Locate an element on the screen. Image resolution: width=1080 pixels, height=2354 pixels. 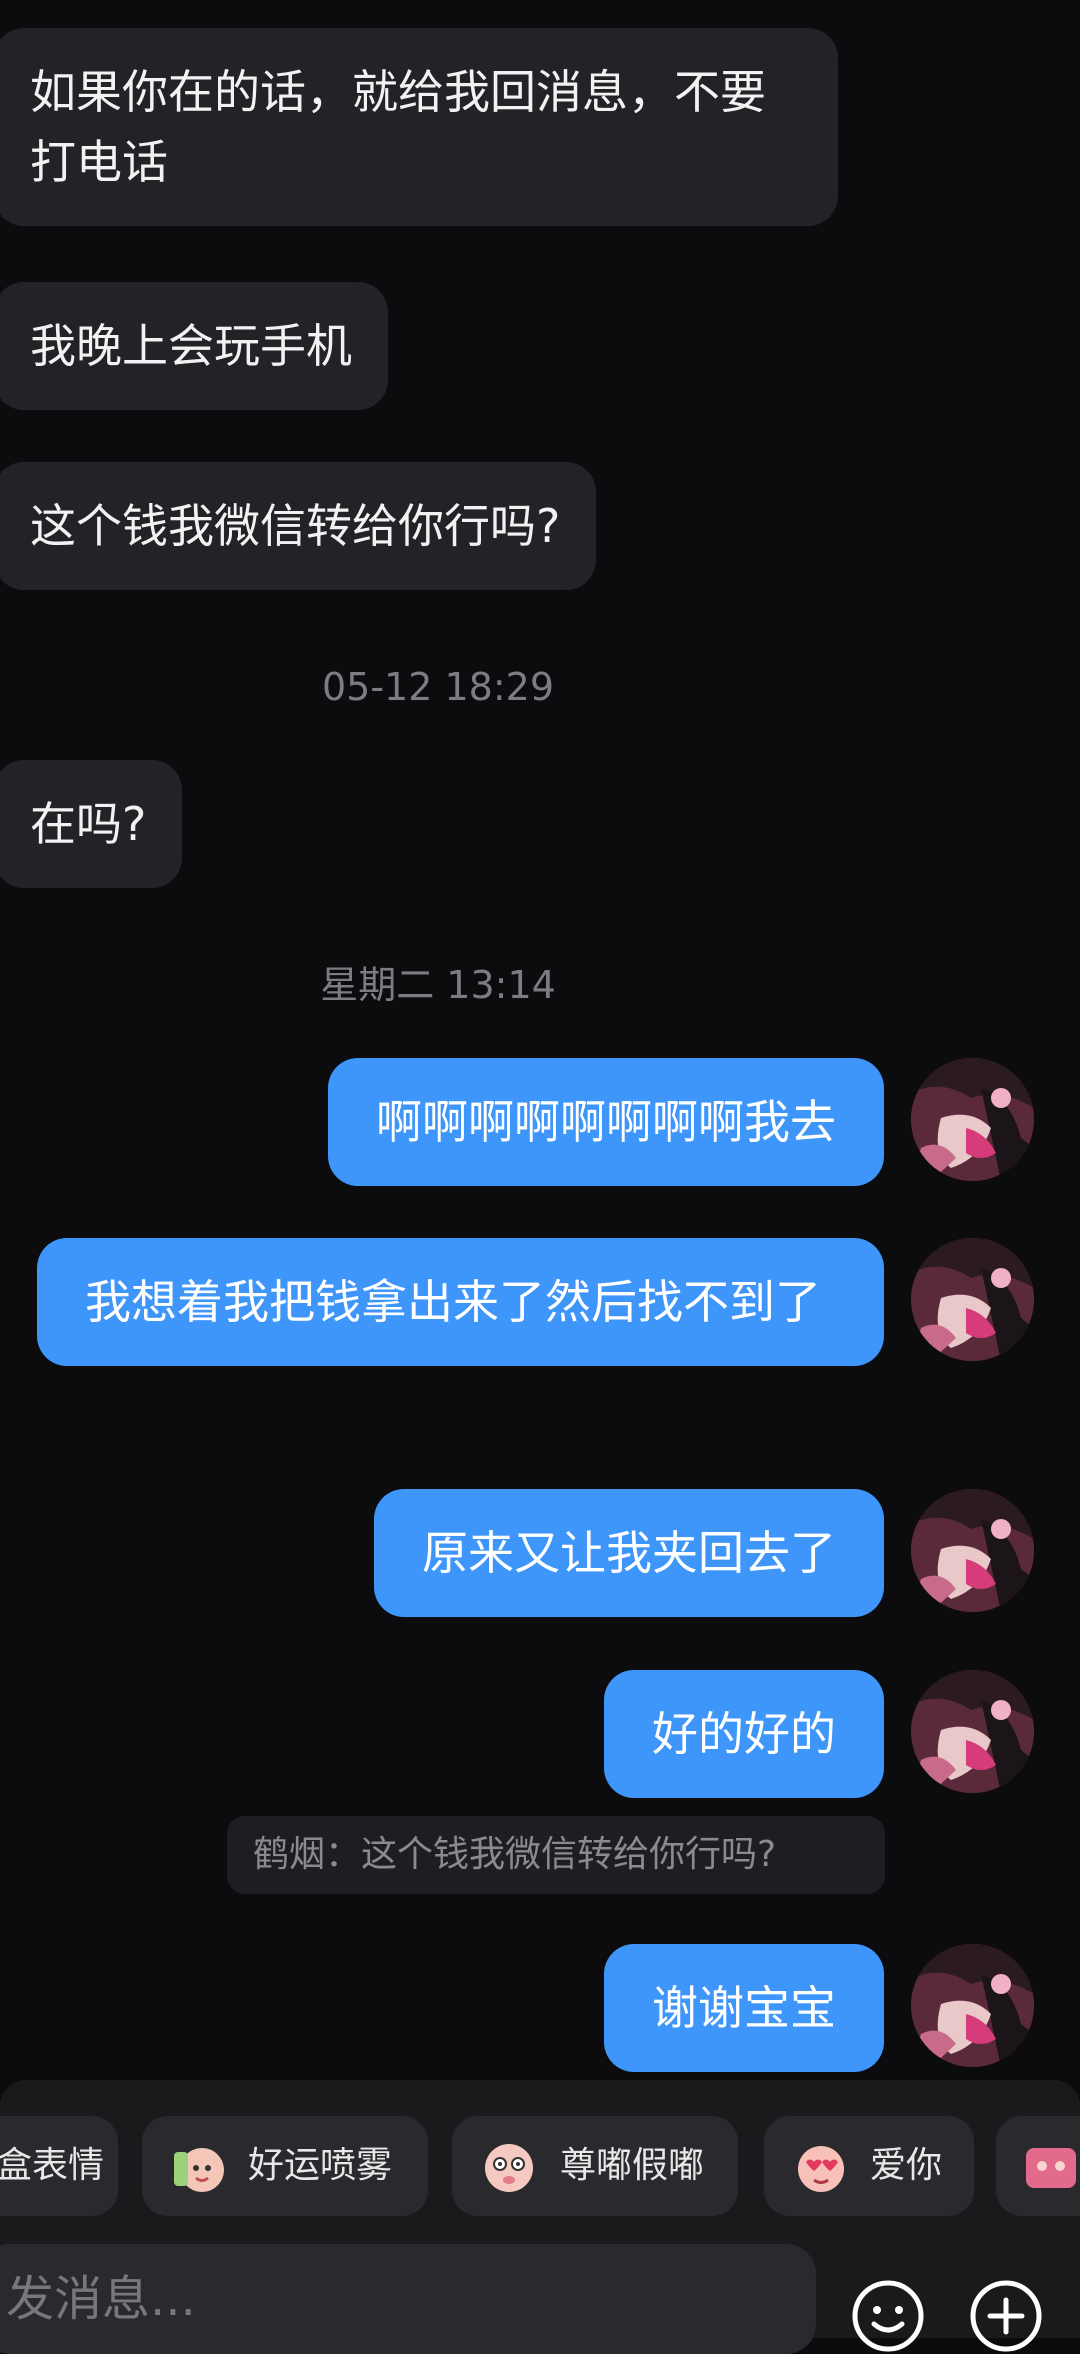
sticker-chip-really-fake: 尊嘟假嘟 is located at coordinates (595, 2166).